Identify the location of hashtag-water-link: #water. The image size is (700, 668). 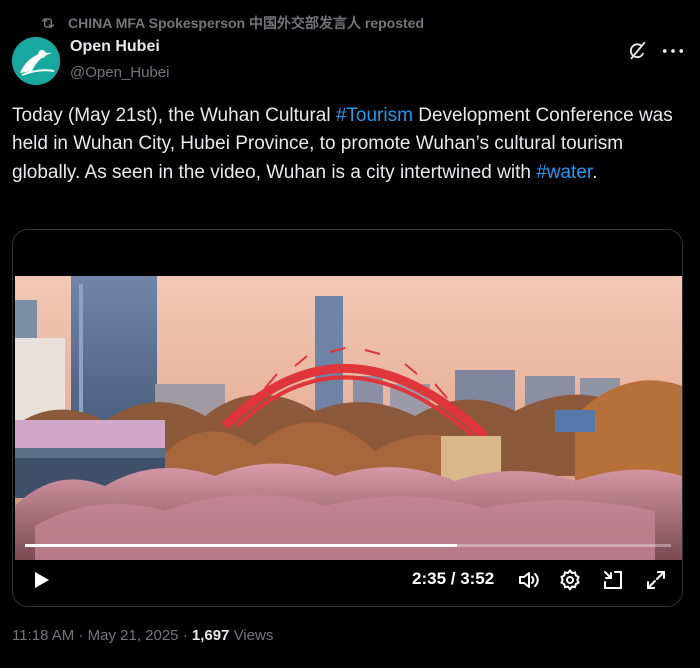
(564, 172).